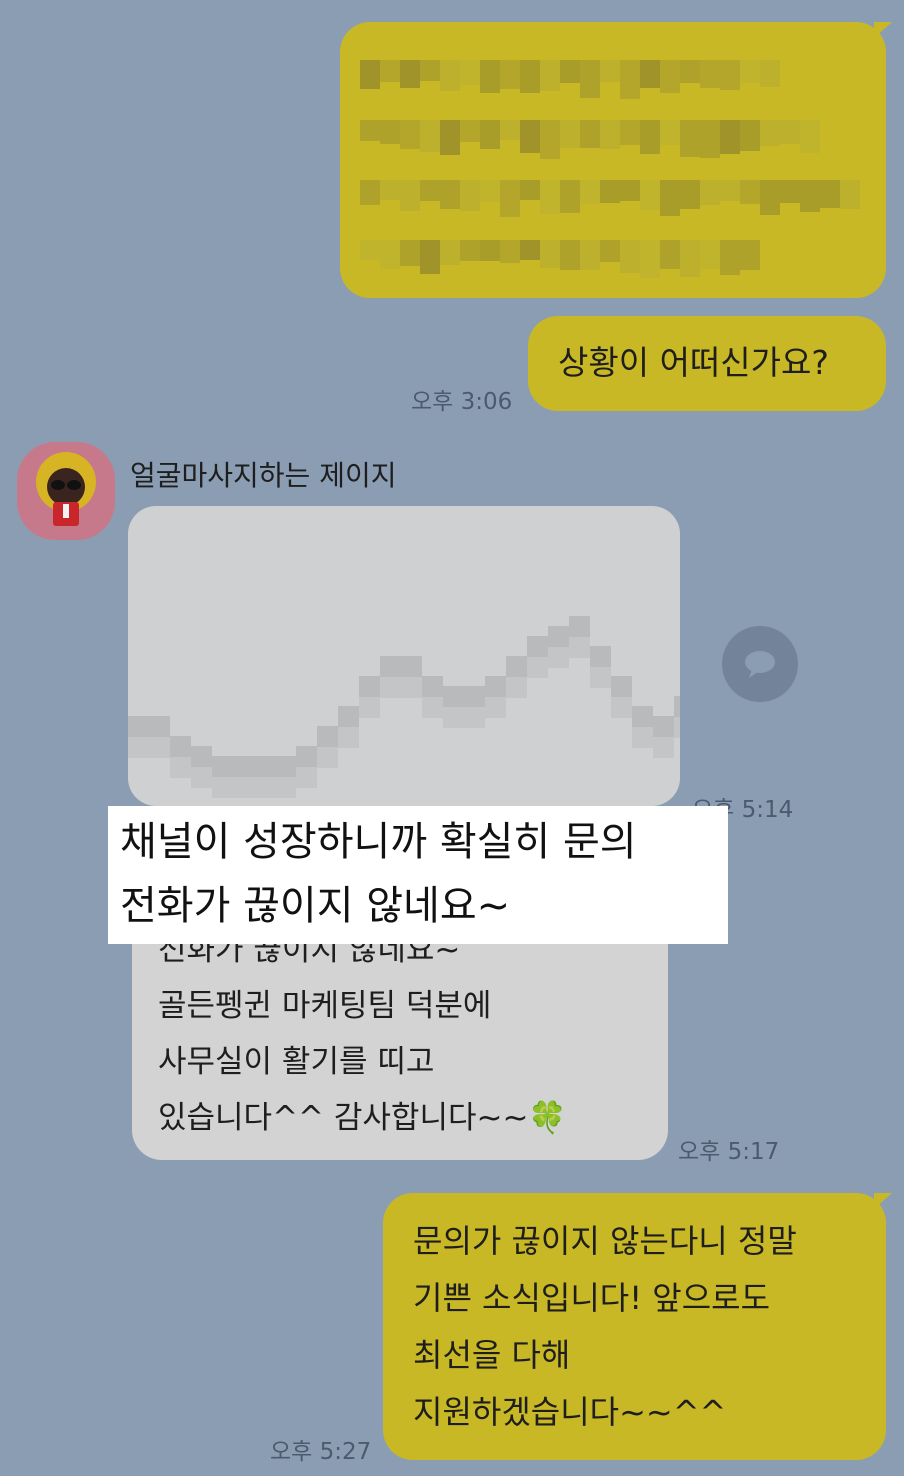  I want to click on blurred-text, so click(610, 170).